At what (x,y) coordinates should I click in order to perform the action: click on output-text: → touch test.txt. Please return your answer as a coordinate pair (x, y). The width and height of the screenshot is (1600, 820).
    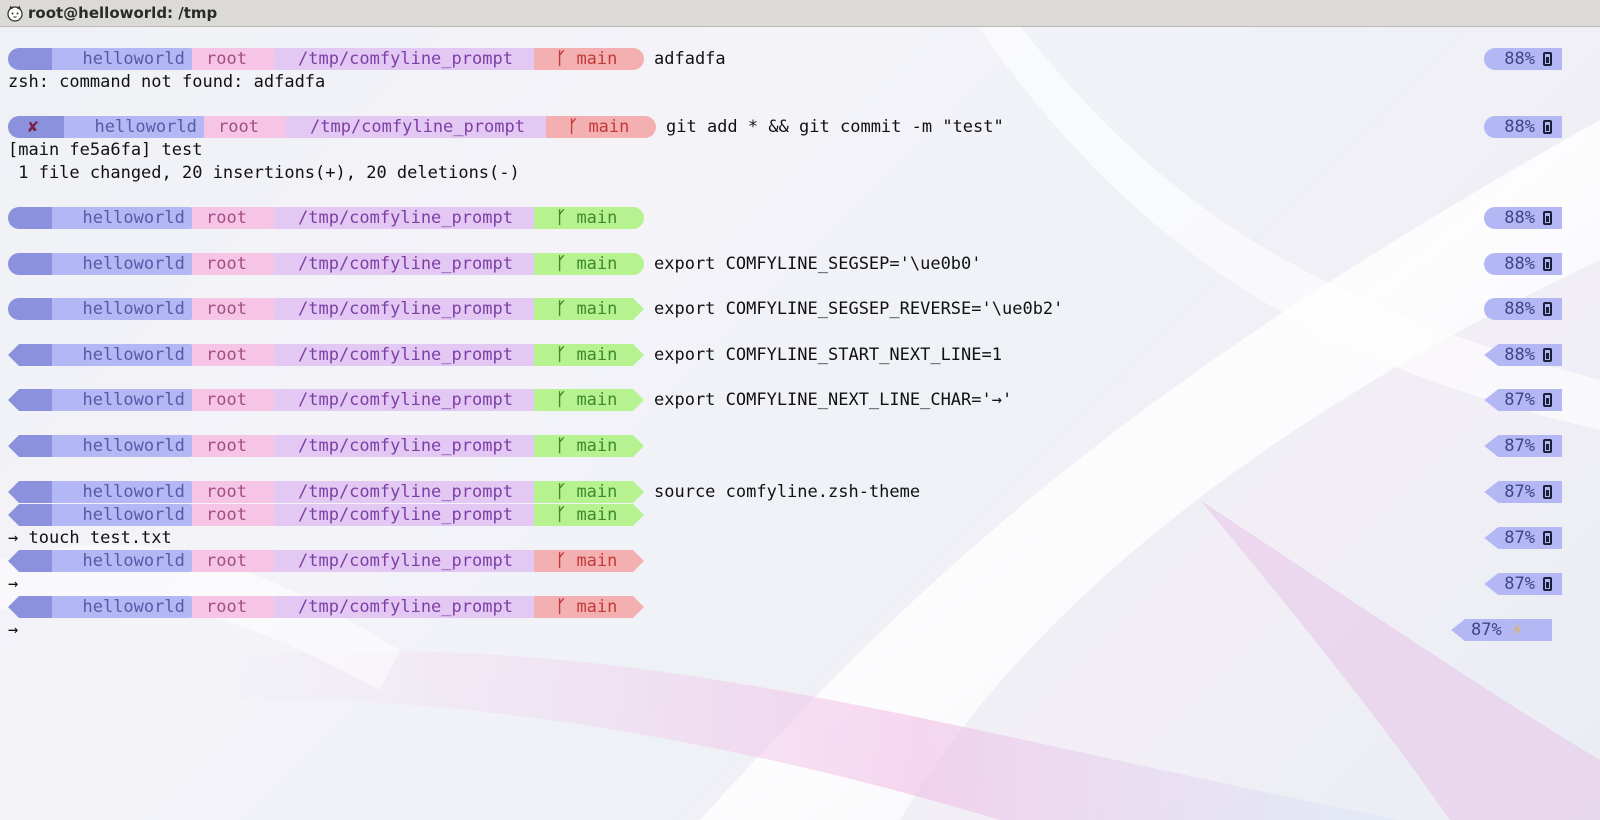
    Looking at the image, I should click on (90, 538).